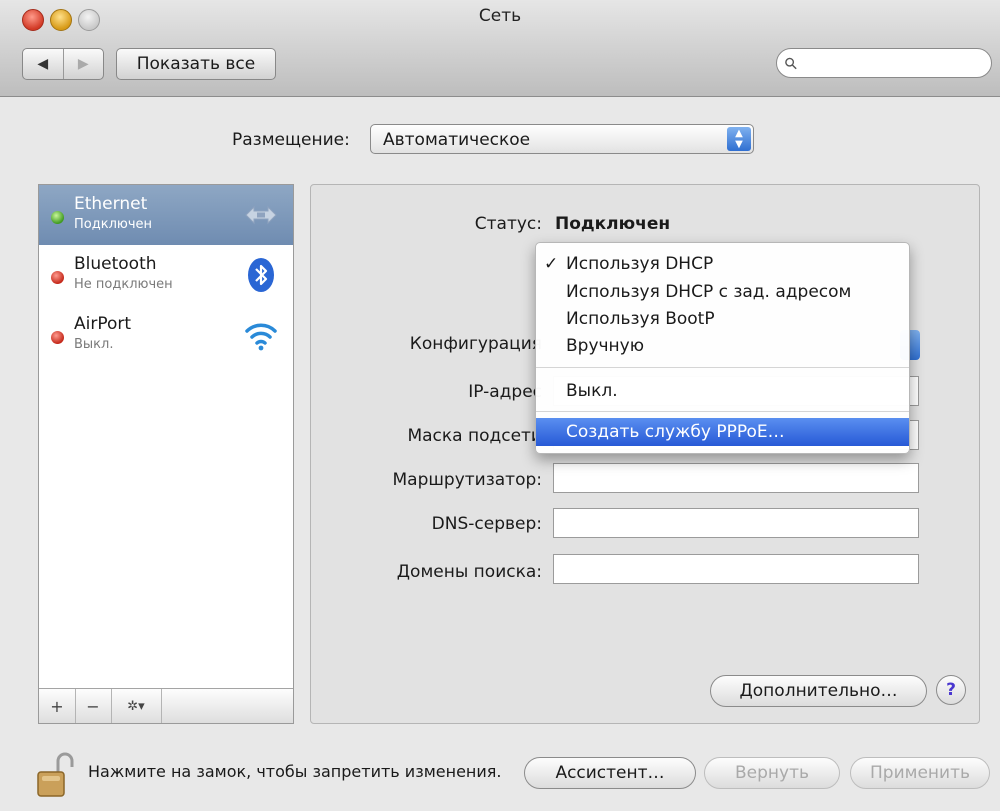 The height and width of the screenshot is (811, 1000). I want to click on service-list-footer: + − ✲▾, so click(166, 705).